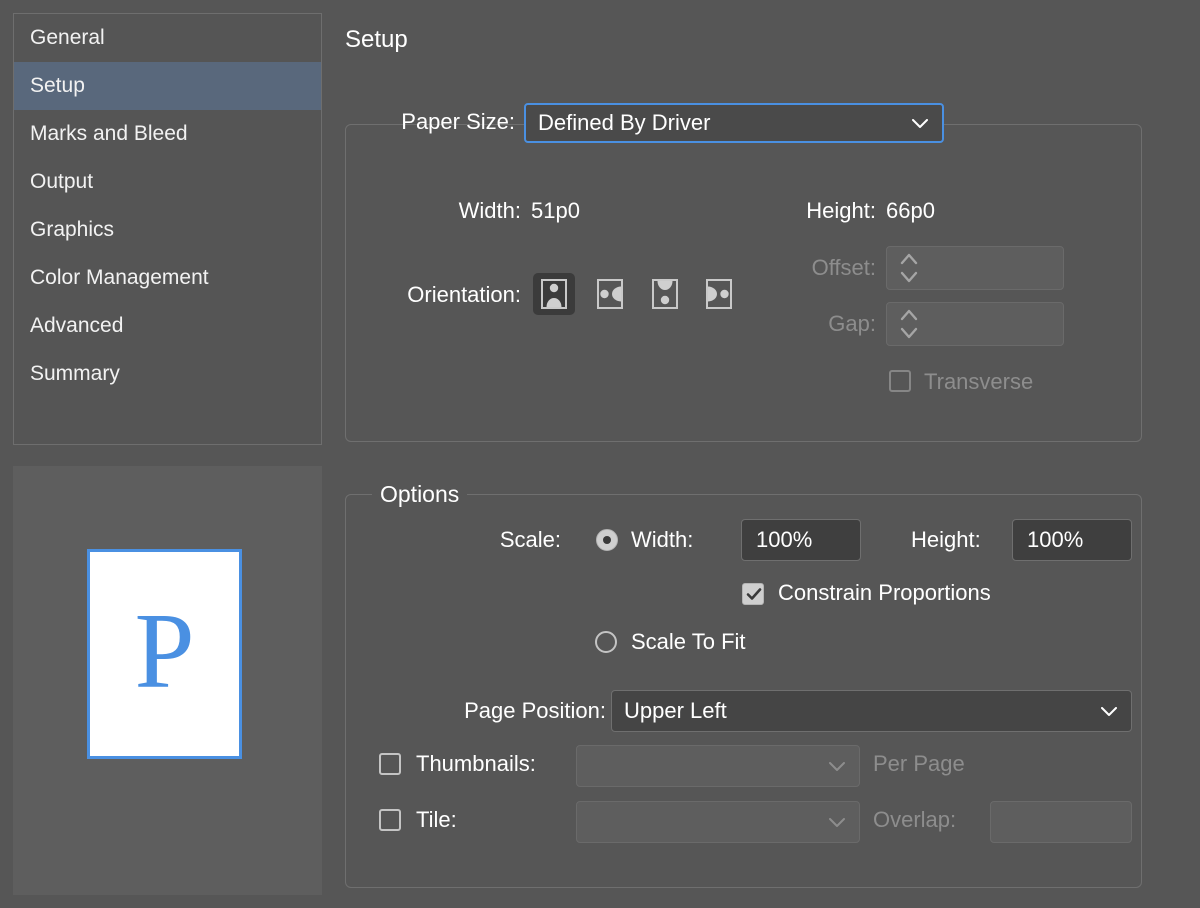 Image resolution: width=1200 pixels, height=908 pixels. I want to click on sidebar-item-graphics: Graphics, so click(167, 230).